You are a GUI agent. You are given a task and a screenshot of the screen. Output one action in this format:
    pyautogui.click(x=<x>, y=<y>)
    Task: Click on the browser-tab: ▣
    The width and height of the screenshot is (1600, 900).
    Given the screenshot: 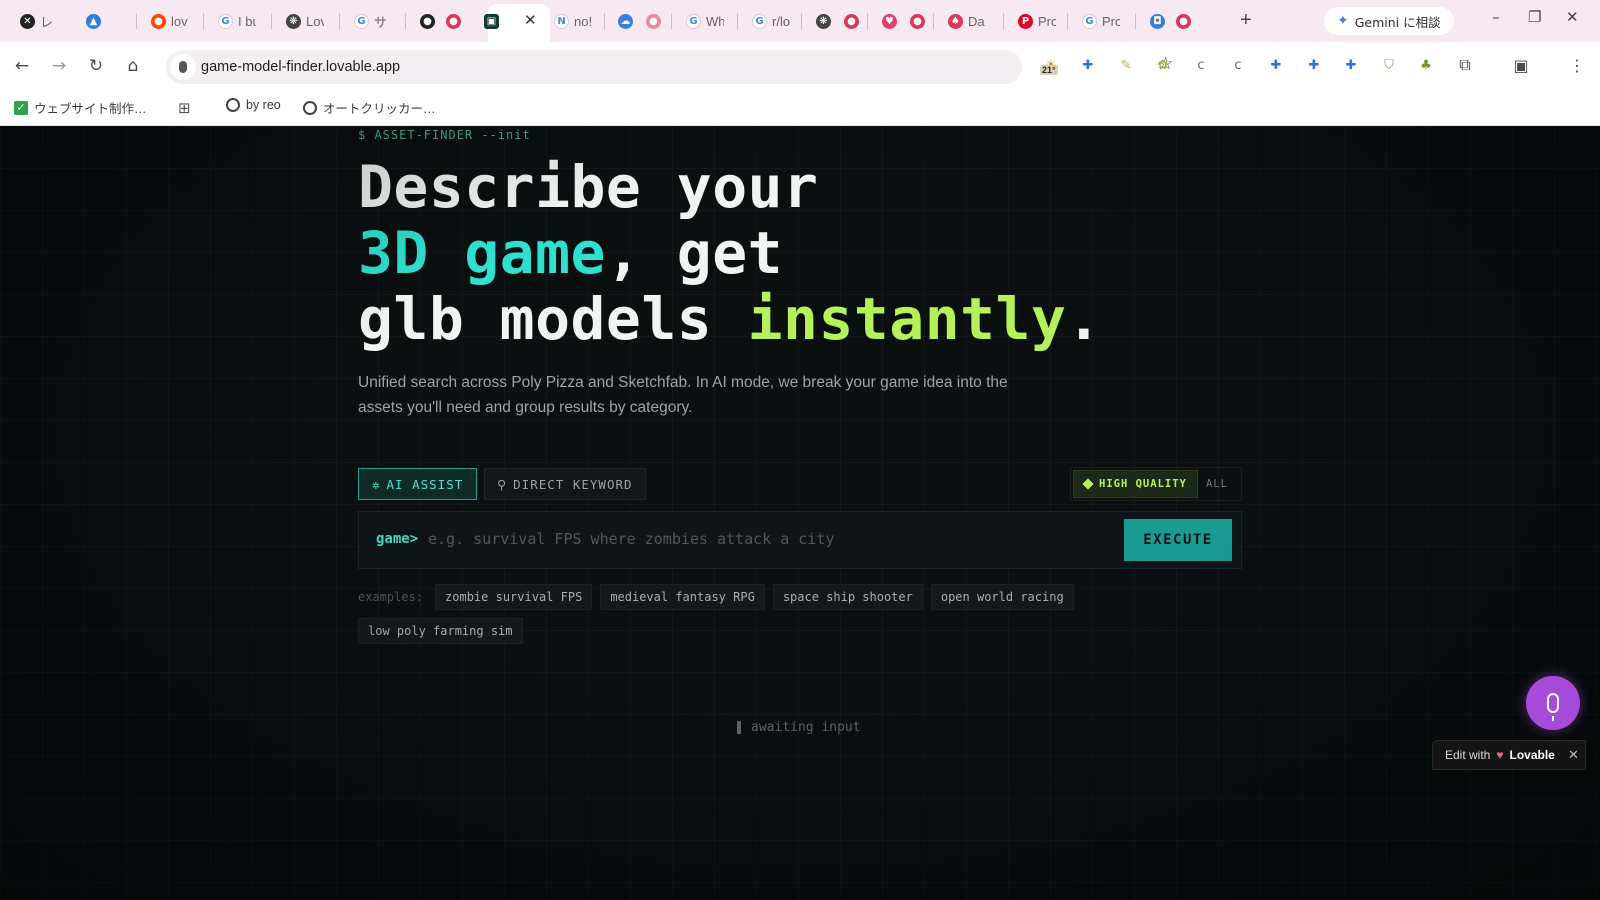 What is the action you would take?
    pyautogui.click(x=488, y=21)
    